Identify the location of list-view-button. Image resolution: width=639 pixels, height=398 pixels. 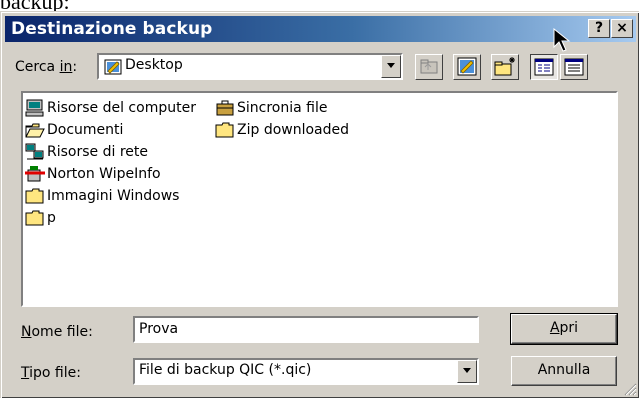
(544, 67).